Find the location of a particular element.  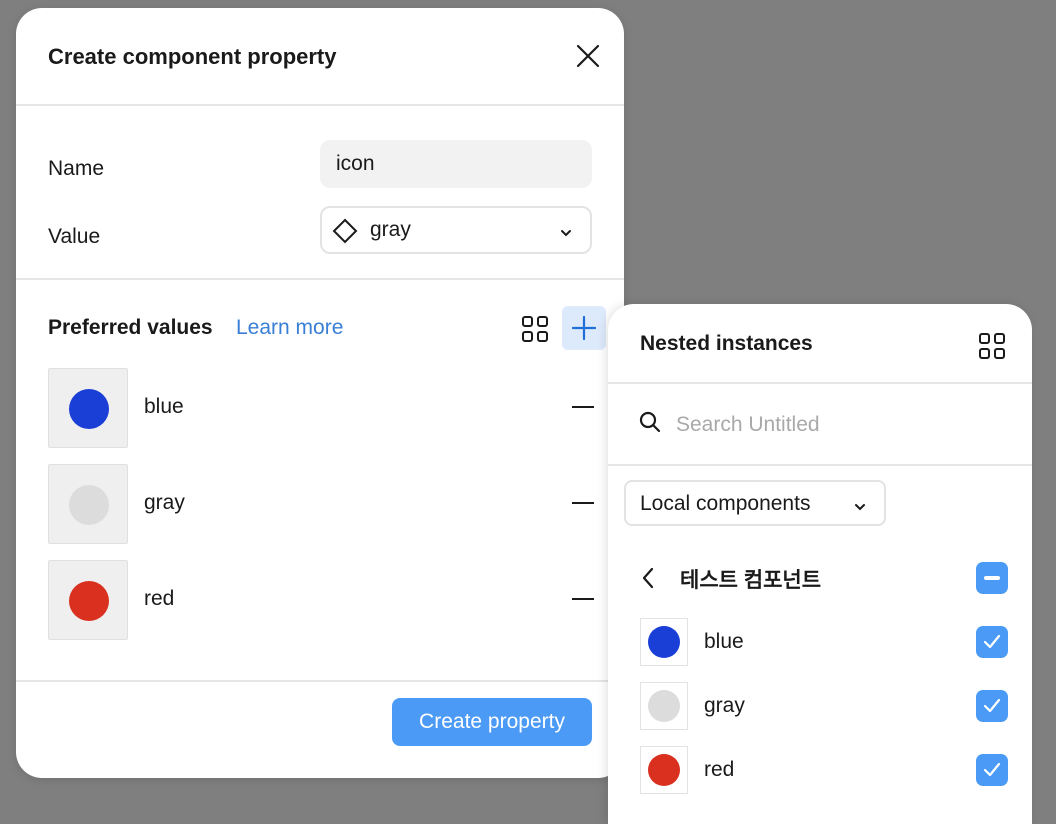

preferred-item-red: red is located at coordinates (328, 600).